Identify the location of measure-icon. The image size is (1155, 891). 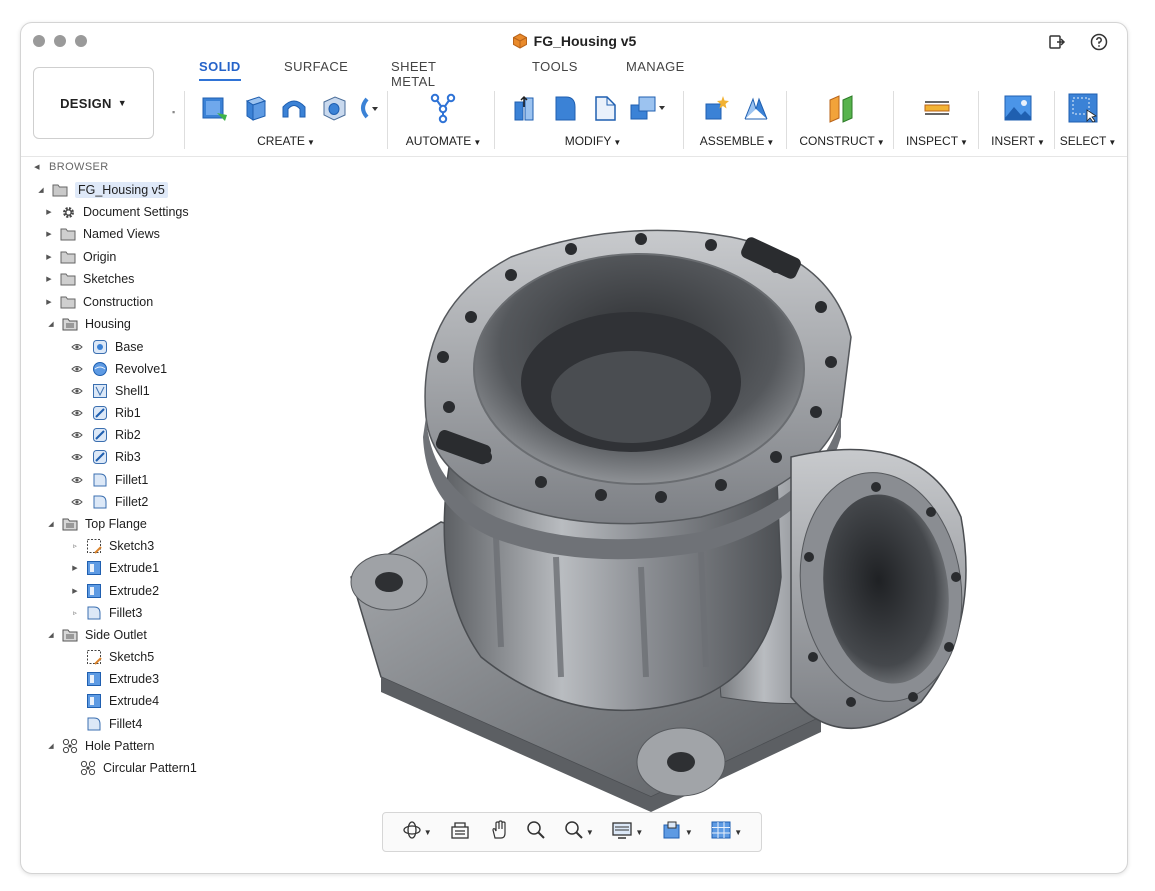
(937, 108).